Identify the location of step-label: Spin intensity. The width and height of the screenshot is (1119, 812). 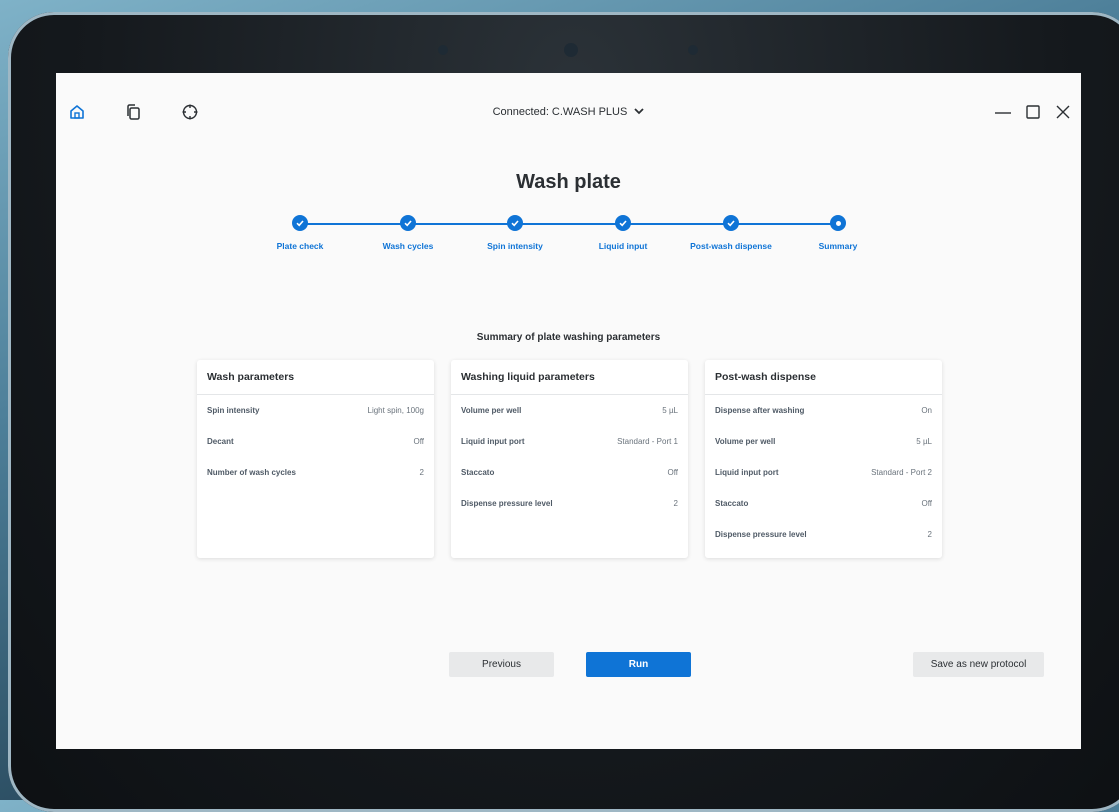
(515, 246).